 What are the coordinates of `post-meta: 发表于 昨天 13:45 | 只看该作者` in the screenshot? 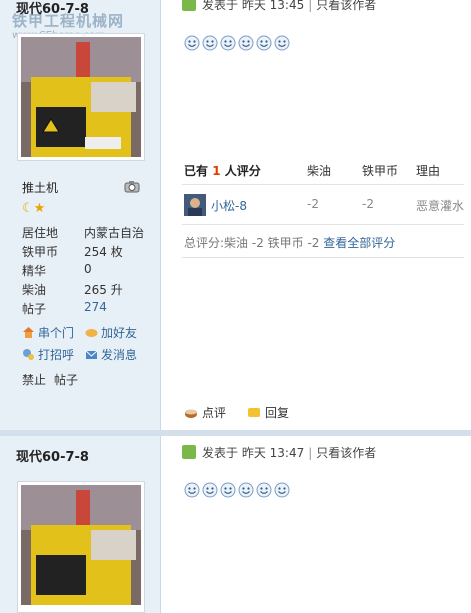 It's located at (279, 6).